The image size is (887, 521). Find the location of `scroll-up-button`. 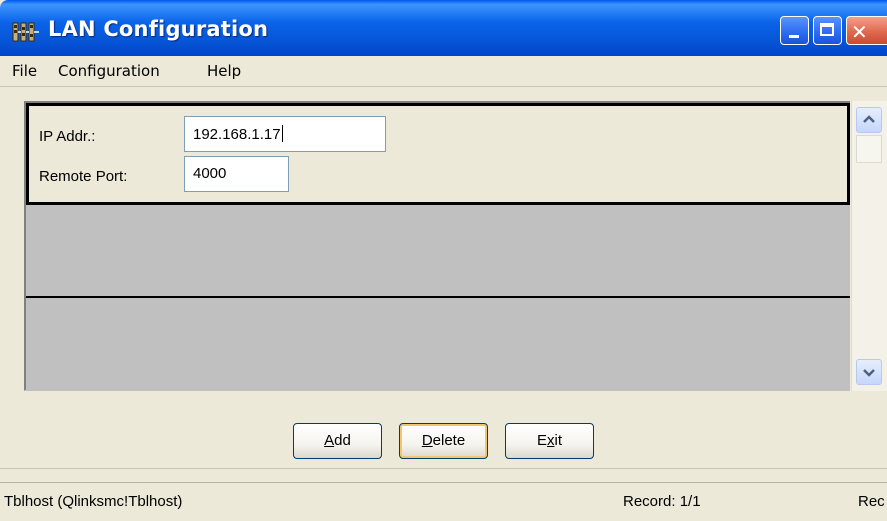

scroll-up-button is located at coordinates (869, 120).